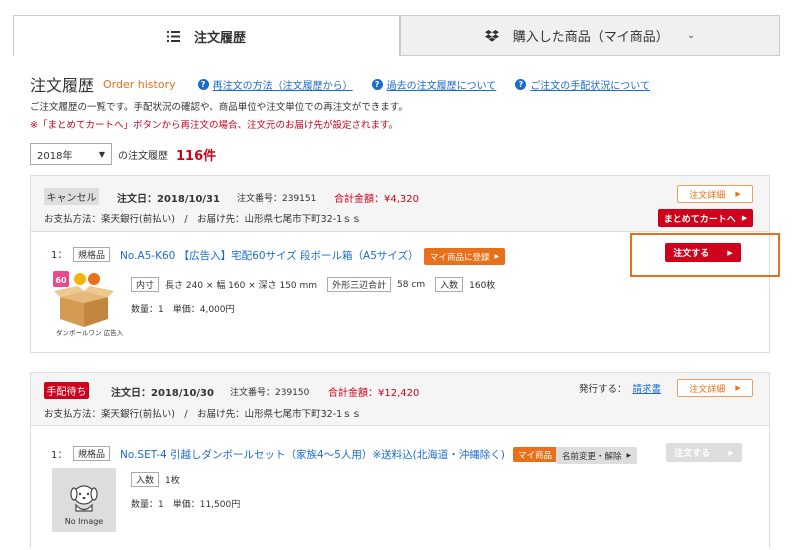  I want to click on help-link-past-history: ? 過去の注文履歴について, so click(434, 84).